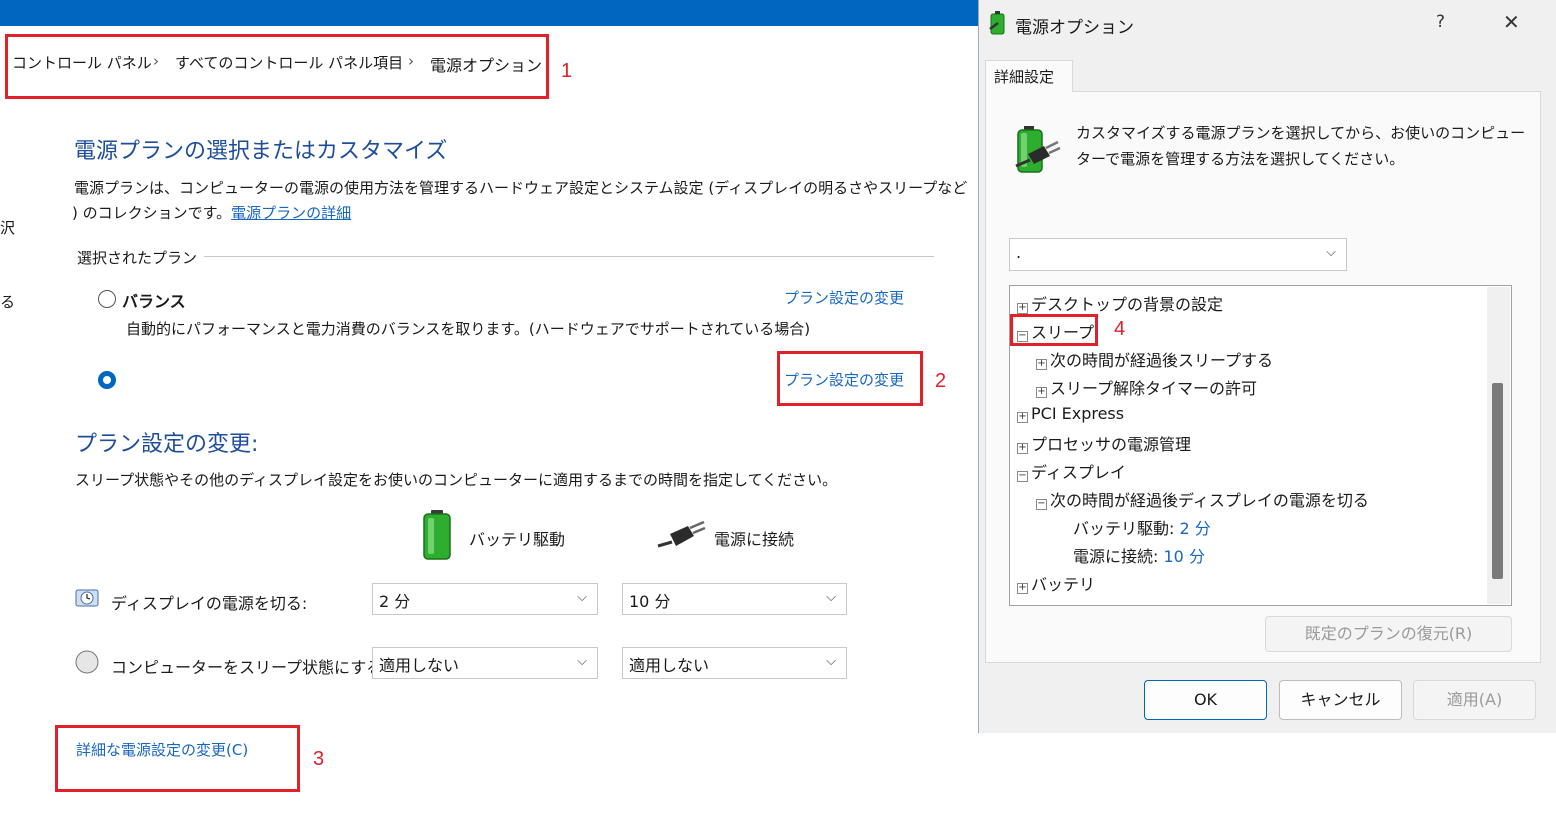 The height and width of the screenshot is (813, 1556). What do you see at coordinates (681, 536) in the screenshot?
I see `power-plug-icon` at bounding box center [681, 536].